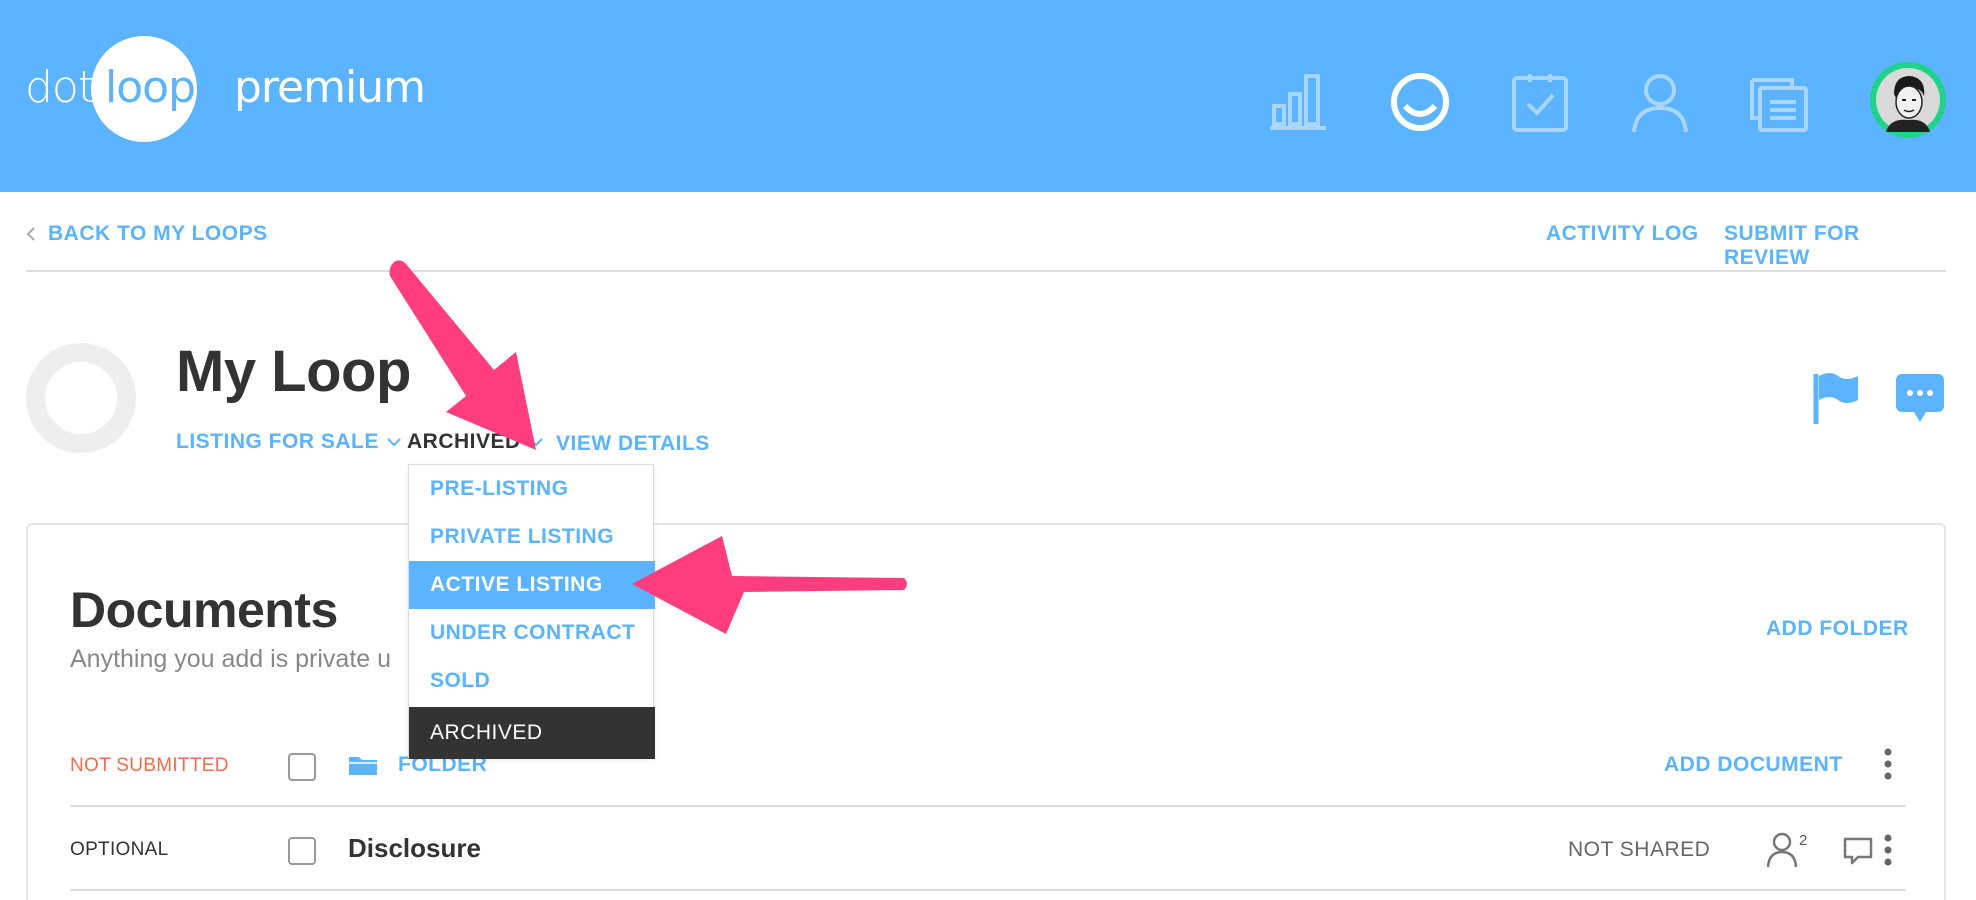  What do you see at coordinates (81, 398) in the screenshot?
I see `loop-progress-ring` at bounding box center [81, 398].